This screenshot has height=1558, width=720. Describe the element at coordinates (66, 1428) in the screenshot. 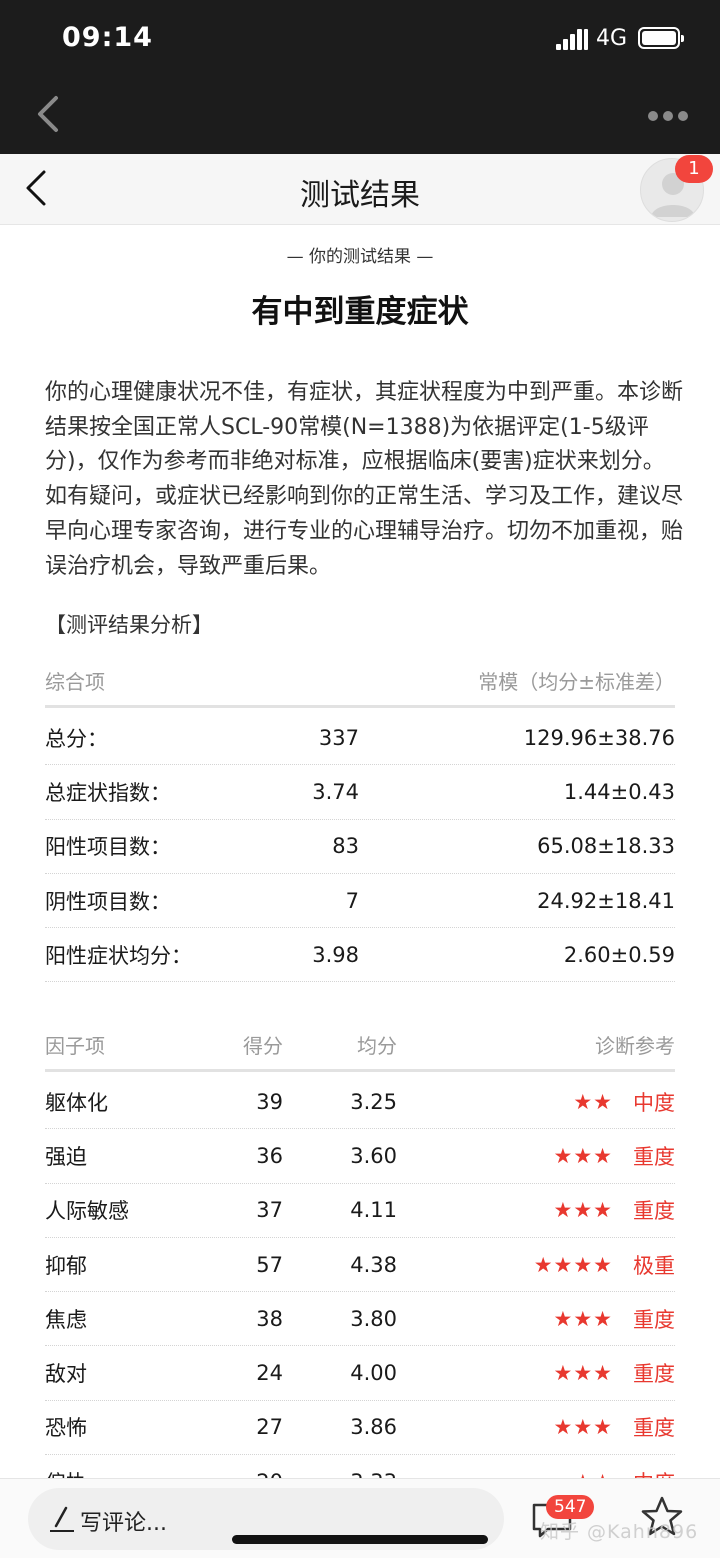

I see `factor-name: 恐怖` at that location.